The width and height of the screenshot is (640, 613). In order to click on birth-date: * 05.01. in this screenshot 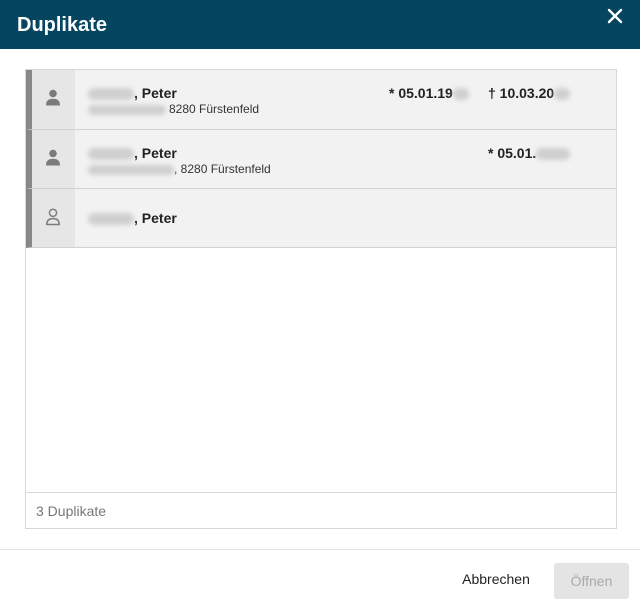, I will do `click(529, 153)`.